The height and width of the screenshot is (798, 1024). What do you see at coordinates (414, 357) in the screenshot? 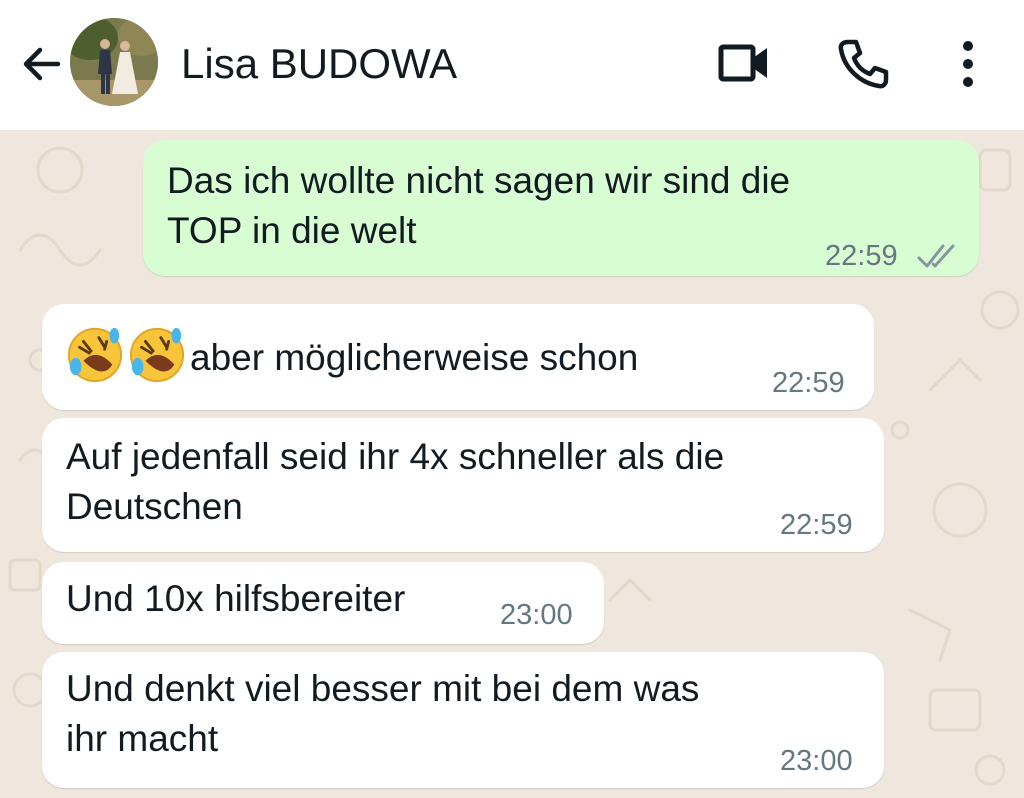
I see `message-text-line: aber möglicherweise schon` at bounding box center [414, 357].